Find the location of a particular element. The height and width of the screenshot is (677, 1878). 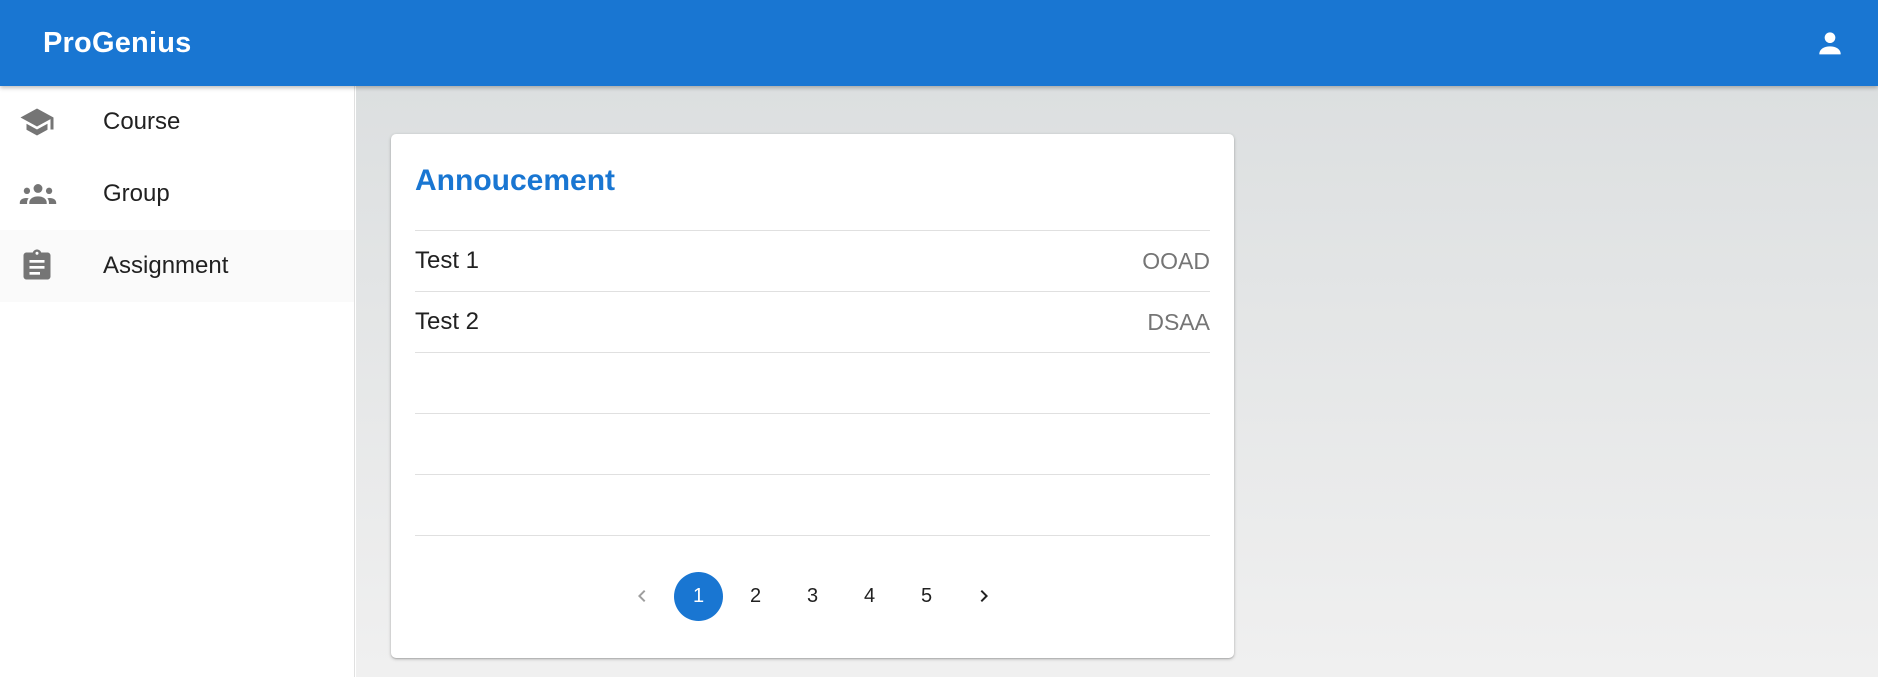

item-title: Test 1 is located at coordinates (447, 260).